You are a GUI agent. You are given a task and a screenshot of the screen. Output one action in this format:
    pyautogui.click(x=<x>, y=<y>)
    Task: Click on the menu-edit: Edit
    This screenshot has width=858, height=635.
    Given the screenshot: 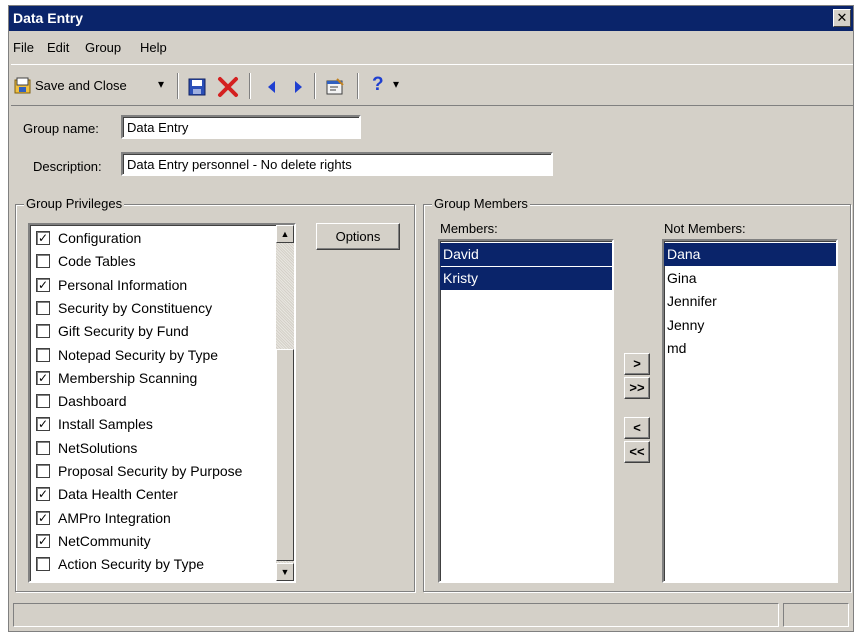 What is the action you would take?
    pyautogui.click(x=58, y=47)
    